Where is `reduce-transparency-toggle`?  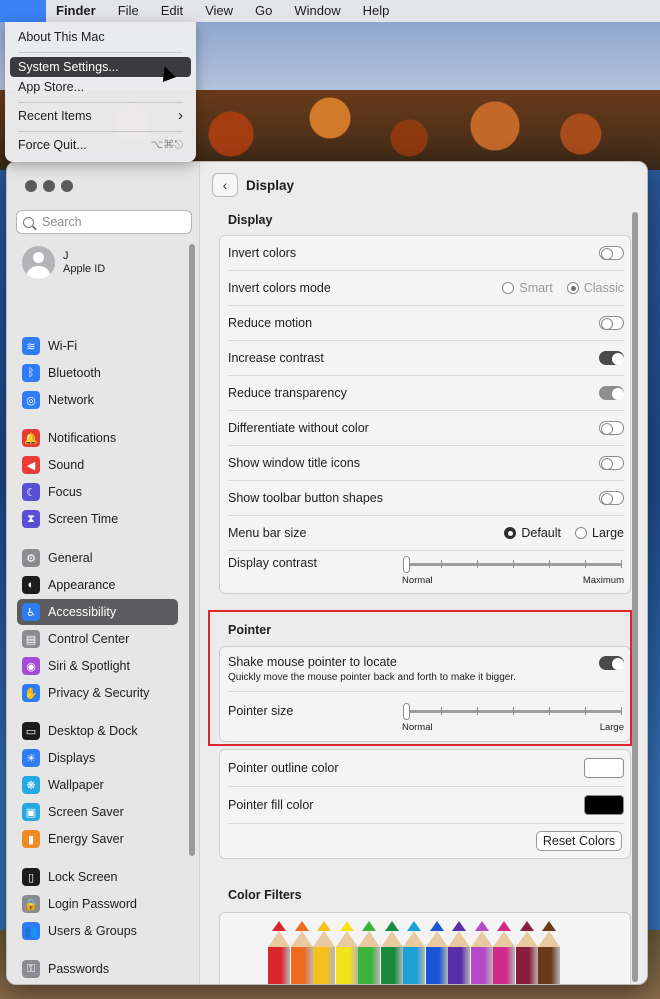
reduce-transparency-toggle is located at coordinates (611, 393).